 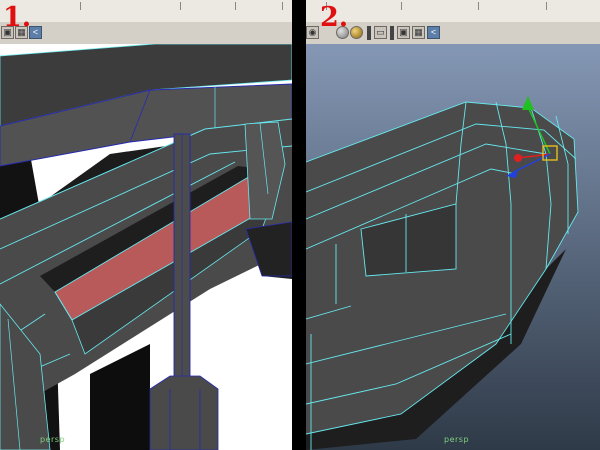 I want to click on cube-icon: ▣, so click(x=403, y=32).